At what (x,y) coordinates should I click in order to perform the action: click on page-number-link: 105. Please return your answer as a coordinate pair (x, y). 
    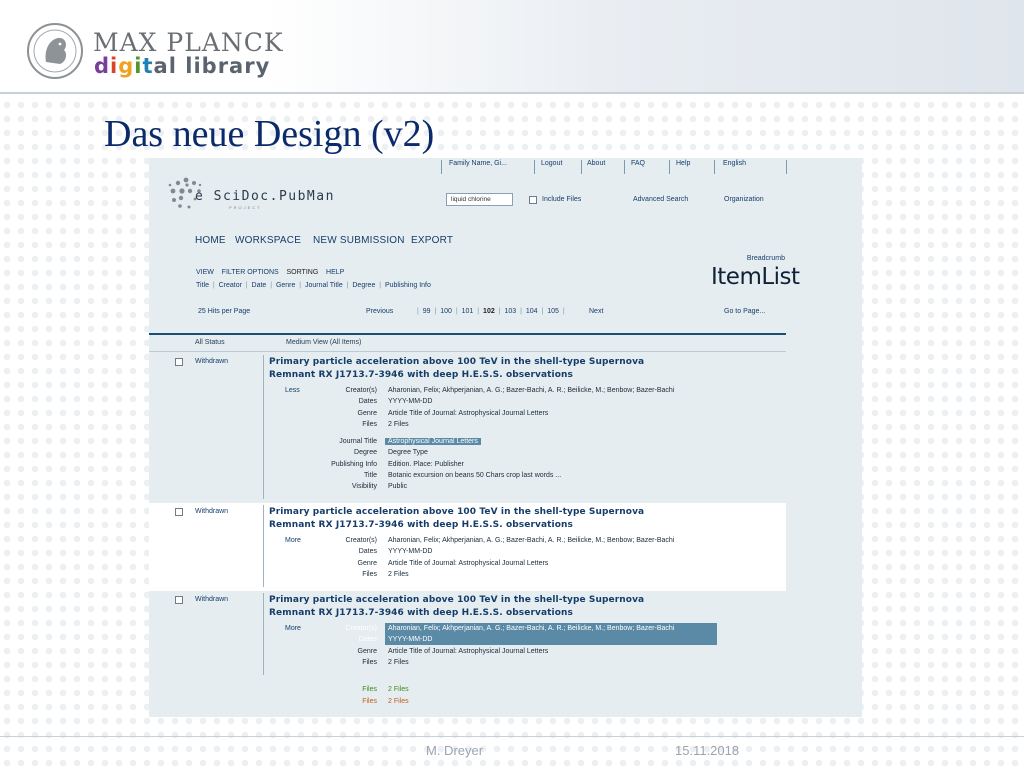
    Looking at the image, I should click on (553, 311).